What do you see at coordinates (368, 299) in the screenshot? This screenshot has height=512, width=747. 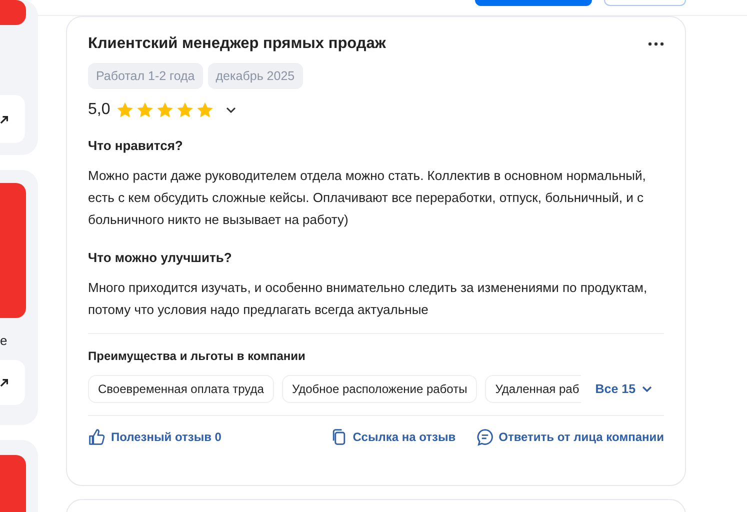 I see `review-text: Много приходится изучать, и особенно внимательно следить за изменениями по продуктам, потому что условия надо предлагать всегда актуальные` at bounding box center [368, 299].